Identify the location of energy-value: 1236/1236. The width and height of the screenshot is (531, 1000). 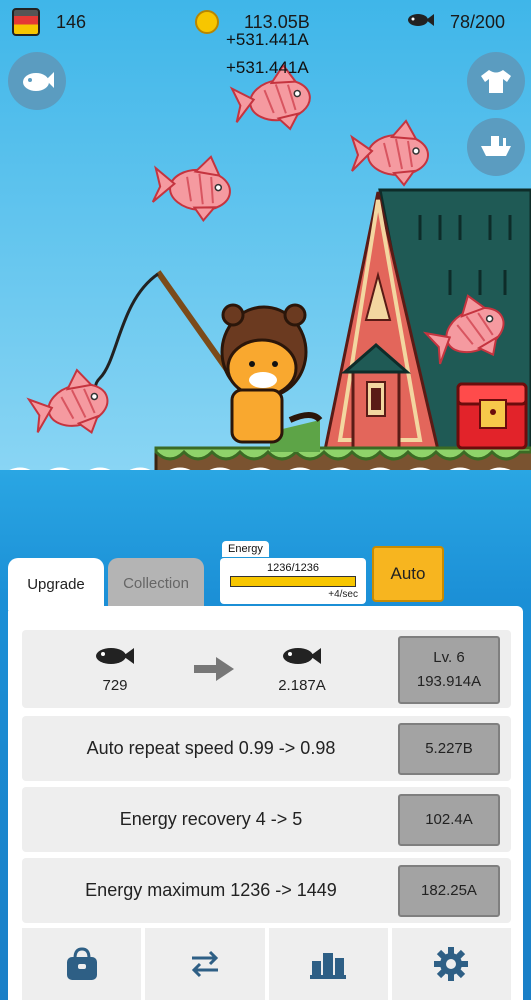
(293, 568).